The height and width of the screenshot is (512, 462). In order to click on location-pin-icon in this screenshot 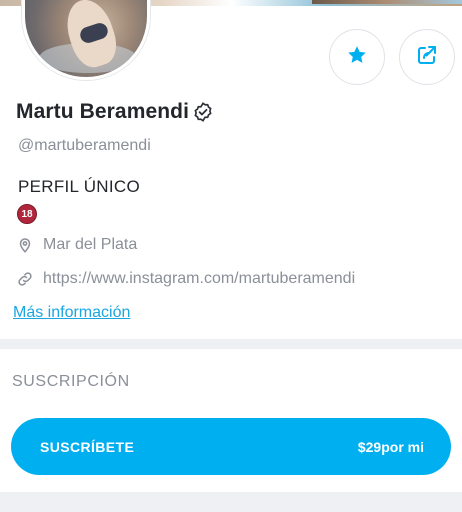, I will do `click(25, 245)`.